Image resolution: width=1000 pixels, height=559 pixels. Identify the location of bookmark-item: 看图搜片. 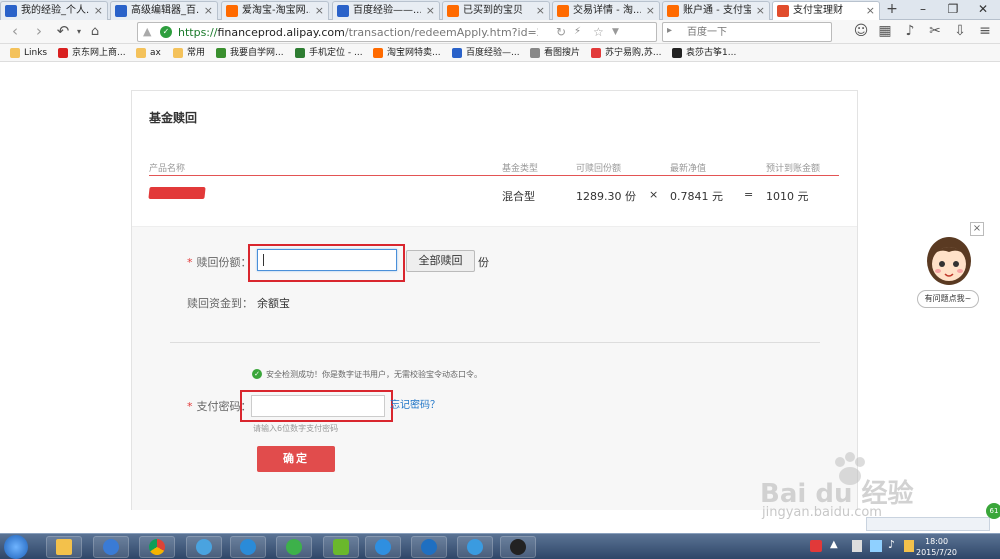
(555, 53).